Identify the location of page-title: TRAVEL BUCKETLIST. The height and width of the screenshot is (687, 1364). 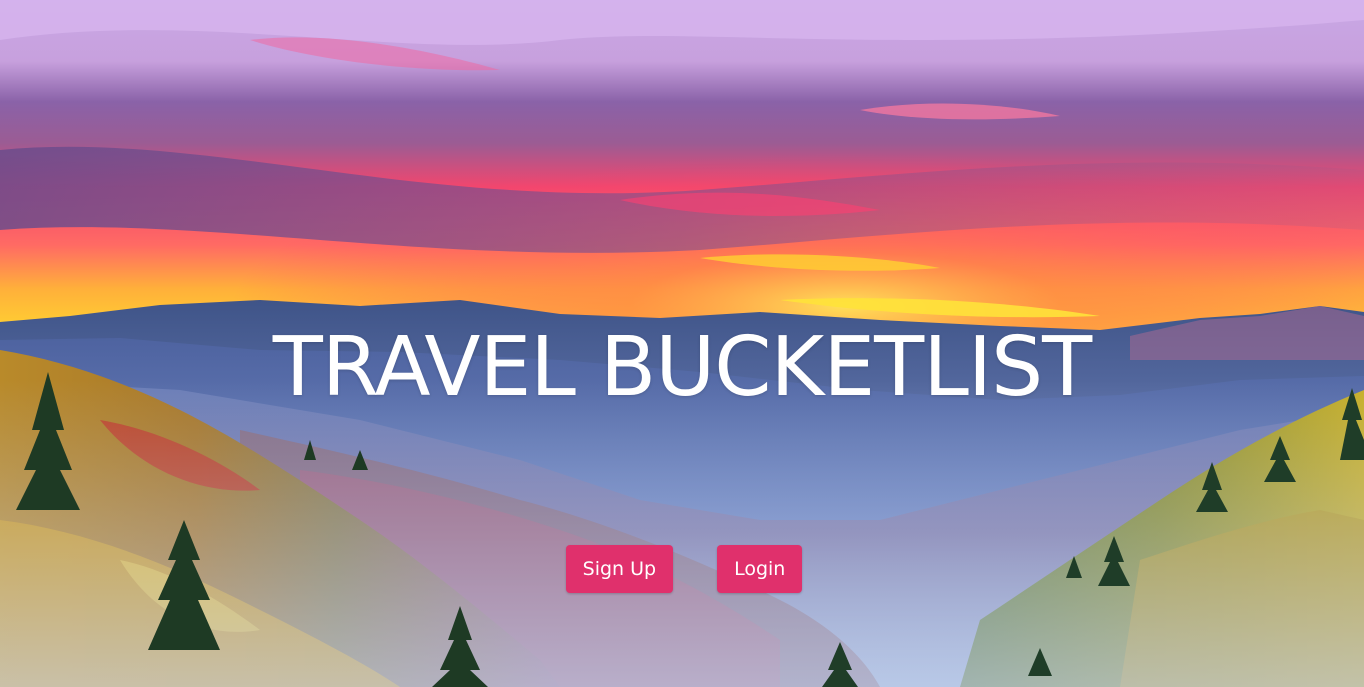
(682, 367).